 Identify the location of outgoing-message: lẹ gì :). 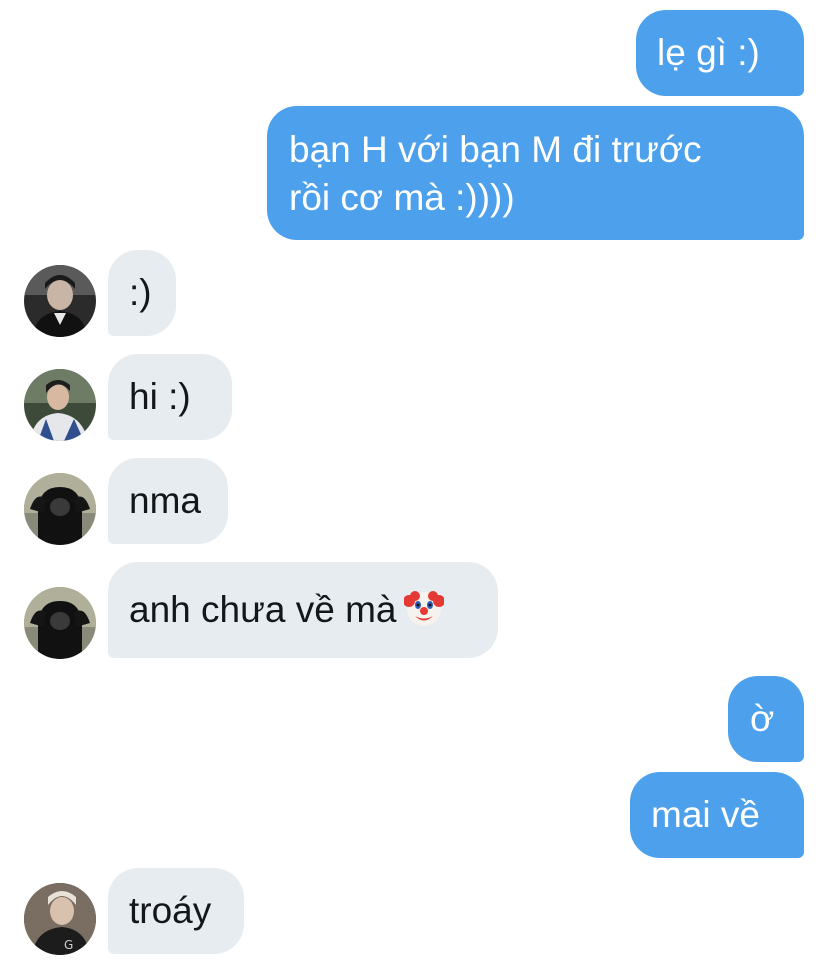
(720, 53).